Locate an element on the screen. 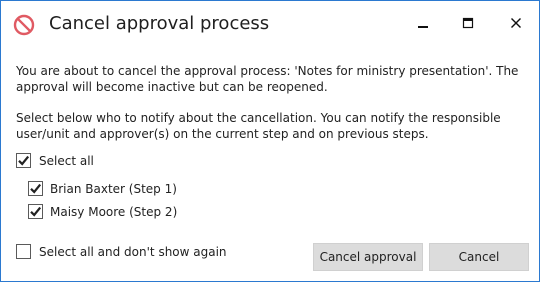 Image resolution: width=540 pixels, height=282 pixels. cancel-approval-button: Cancel approval is located at coordinates (368, 257).